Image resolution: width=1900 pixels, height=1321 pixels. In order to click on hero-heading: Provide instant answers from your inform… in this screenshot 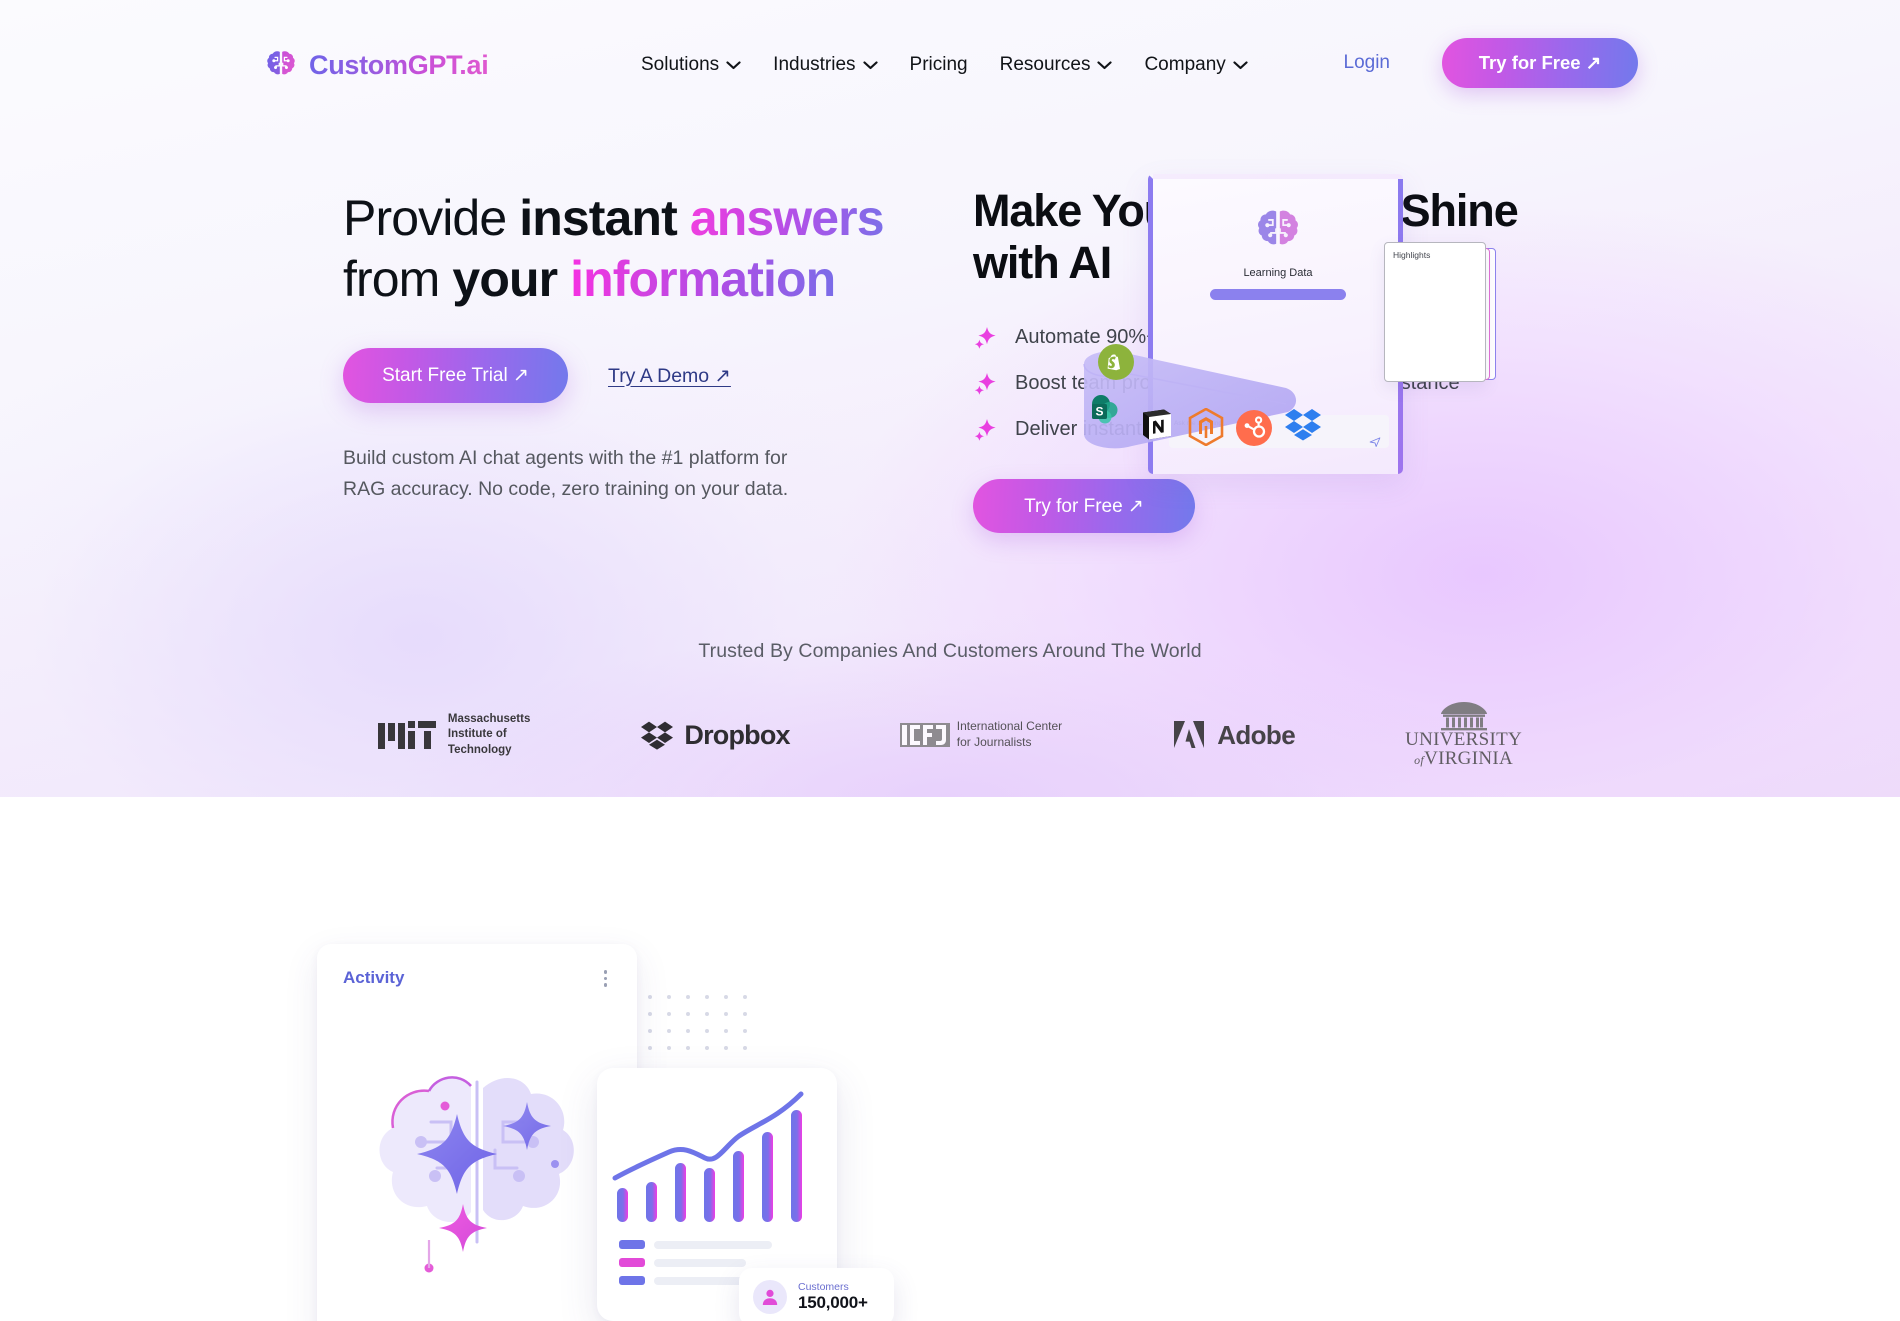, I will do `click(653, 249)`.